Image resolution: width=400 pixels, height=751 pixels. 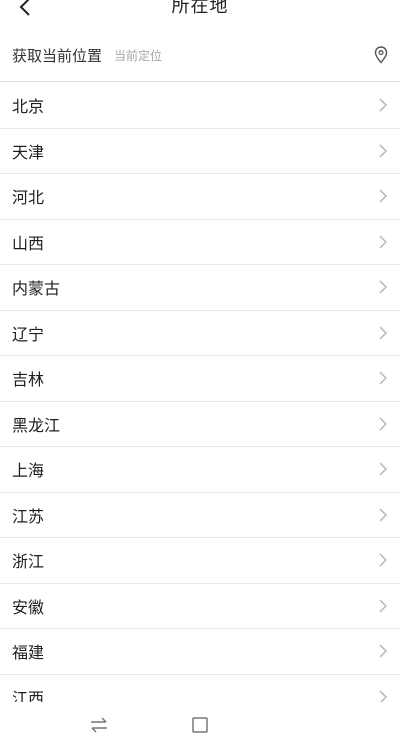 I want to click on province-row: 黑龙江, so click(x=200, y=423).